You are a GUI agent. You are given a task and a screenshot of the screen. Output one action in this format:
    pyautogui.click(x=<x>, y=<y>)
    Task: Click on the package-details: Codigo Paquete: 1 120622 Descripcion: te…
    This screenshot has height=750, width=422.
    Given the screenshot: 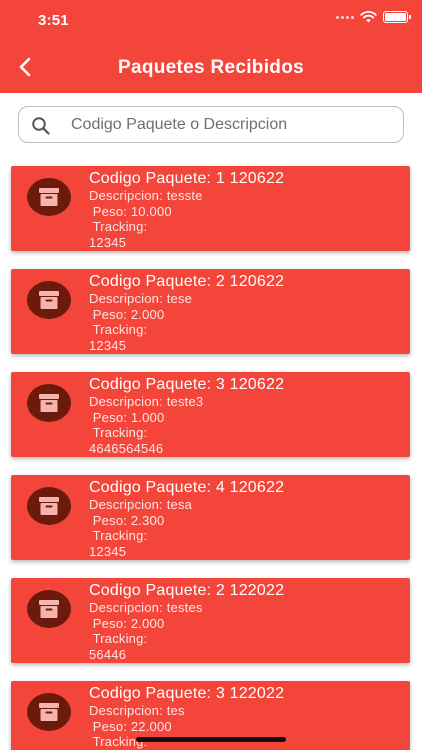 What is the action you would take?
    pyautogui.click(x=245, y=210)
    